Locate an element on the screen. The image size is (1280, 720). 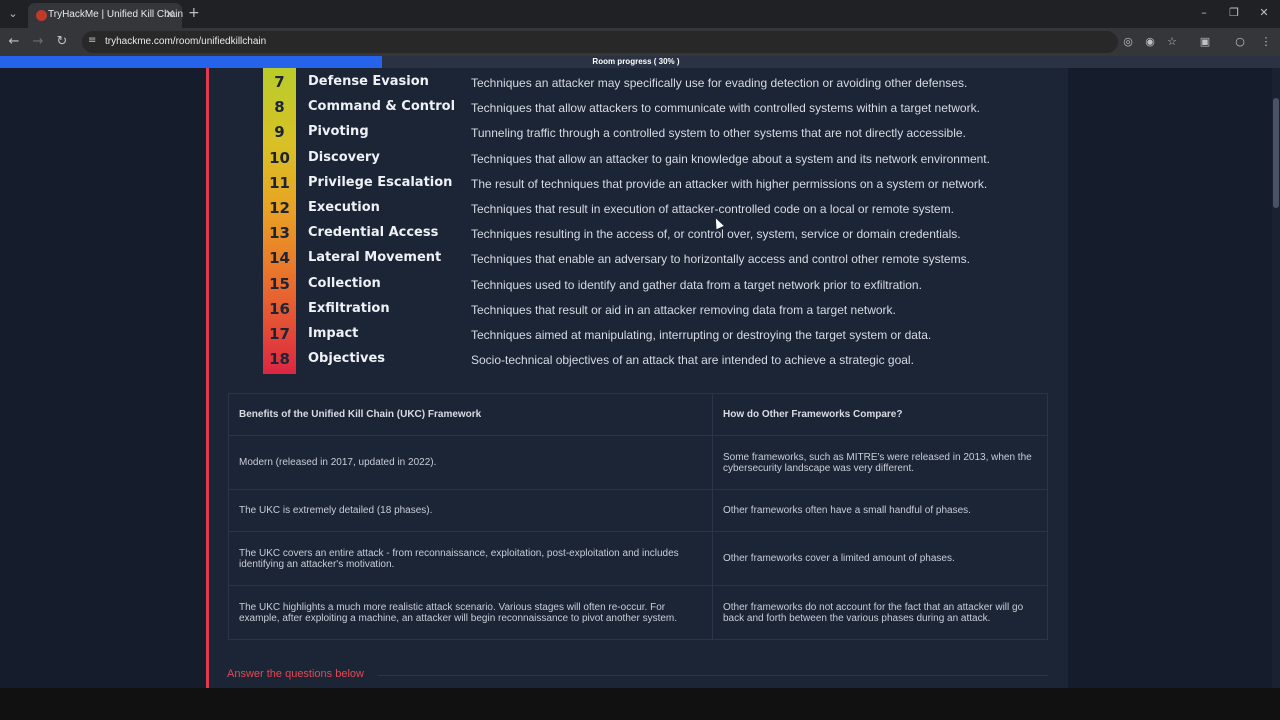
phase-number: 11 is located at coordinates (279, 182).